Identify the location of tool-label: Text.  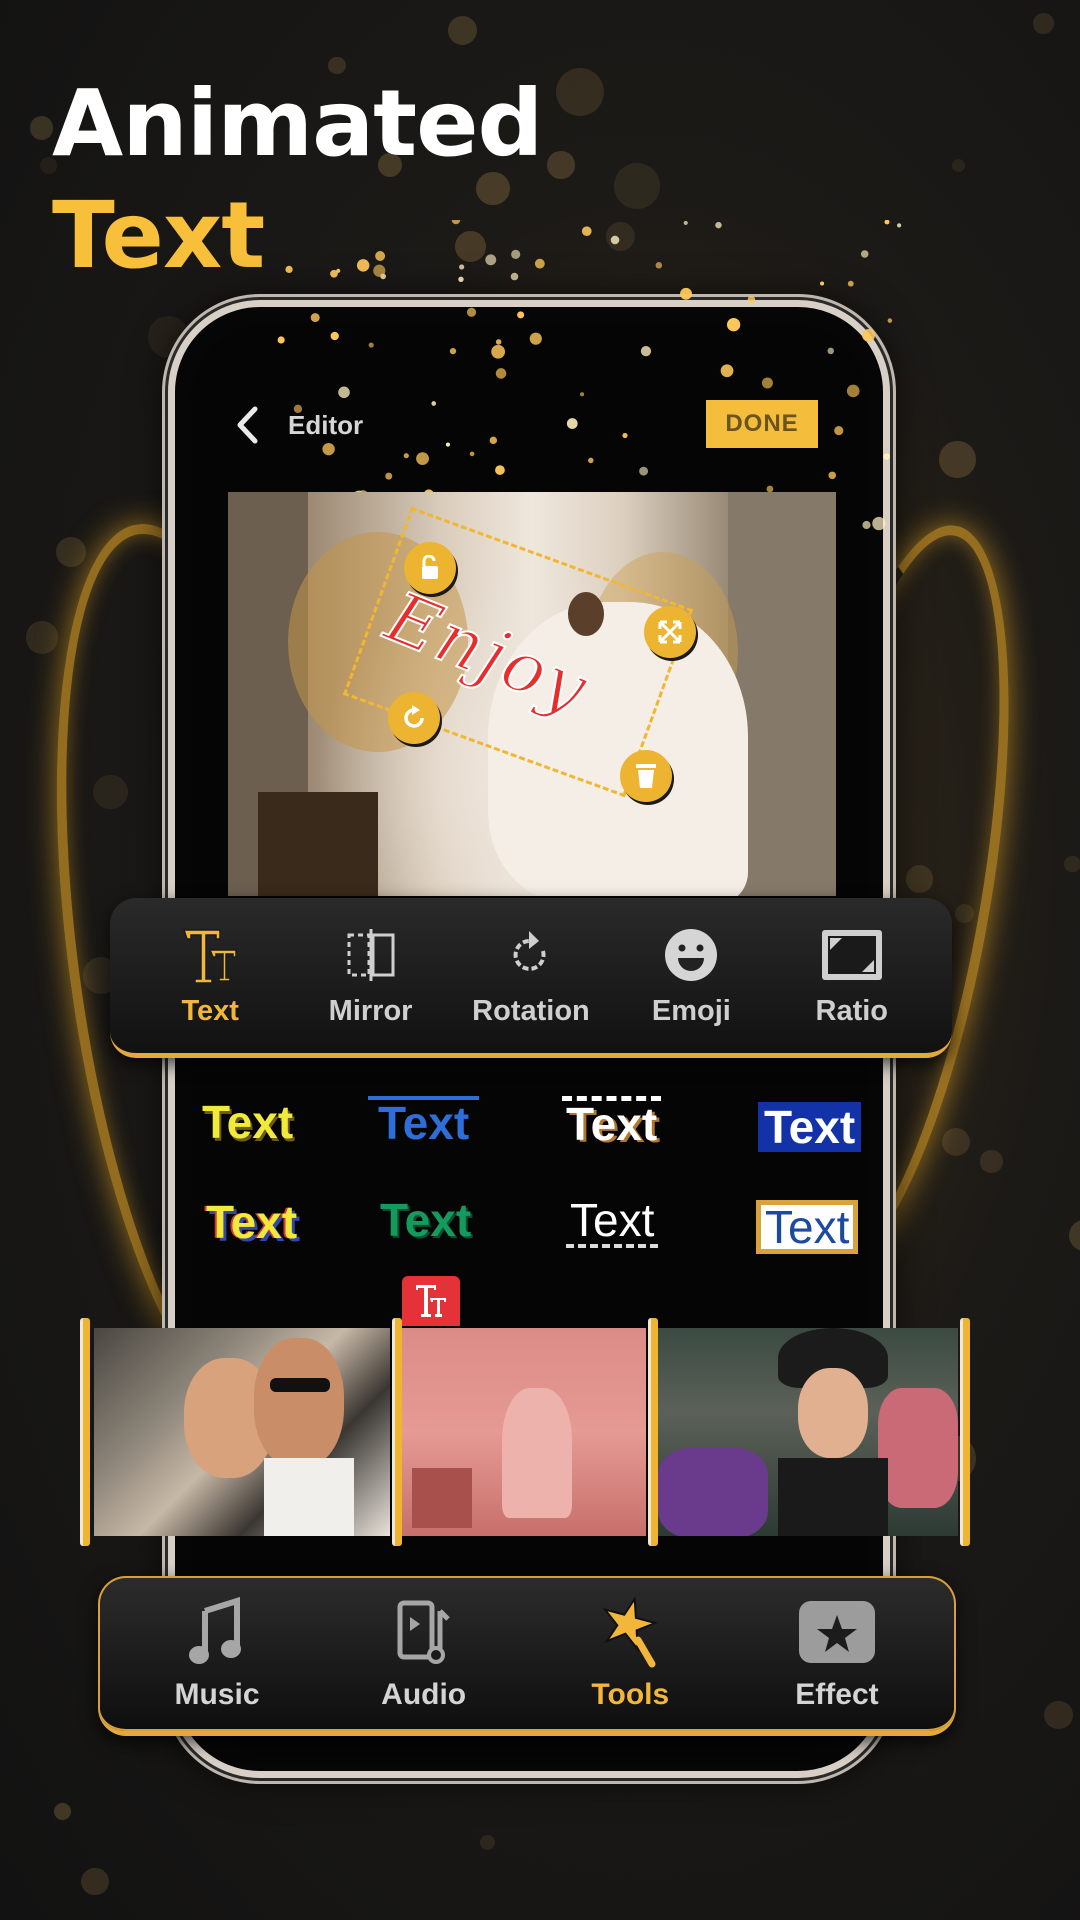
(210, 1011).